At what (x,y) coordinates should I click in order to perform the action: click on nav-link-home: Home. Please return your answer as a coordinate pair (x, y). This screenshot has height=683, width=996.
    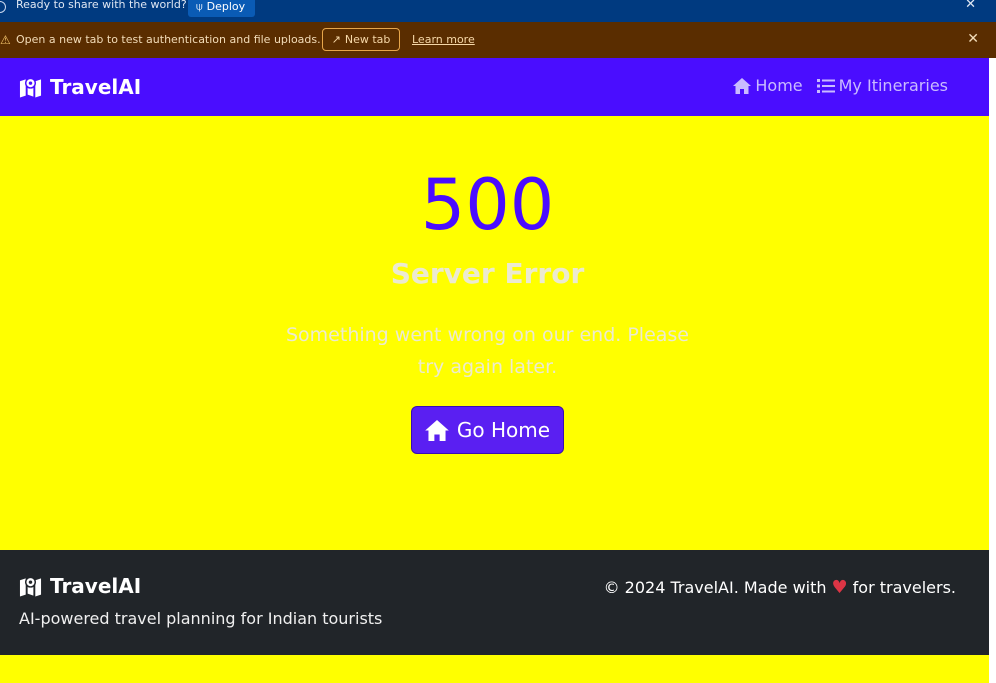
    Looking at the image, I should click on (768, 85).